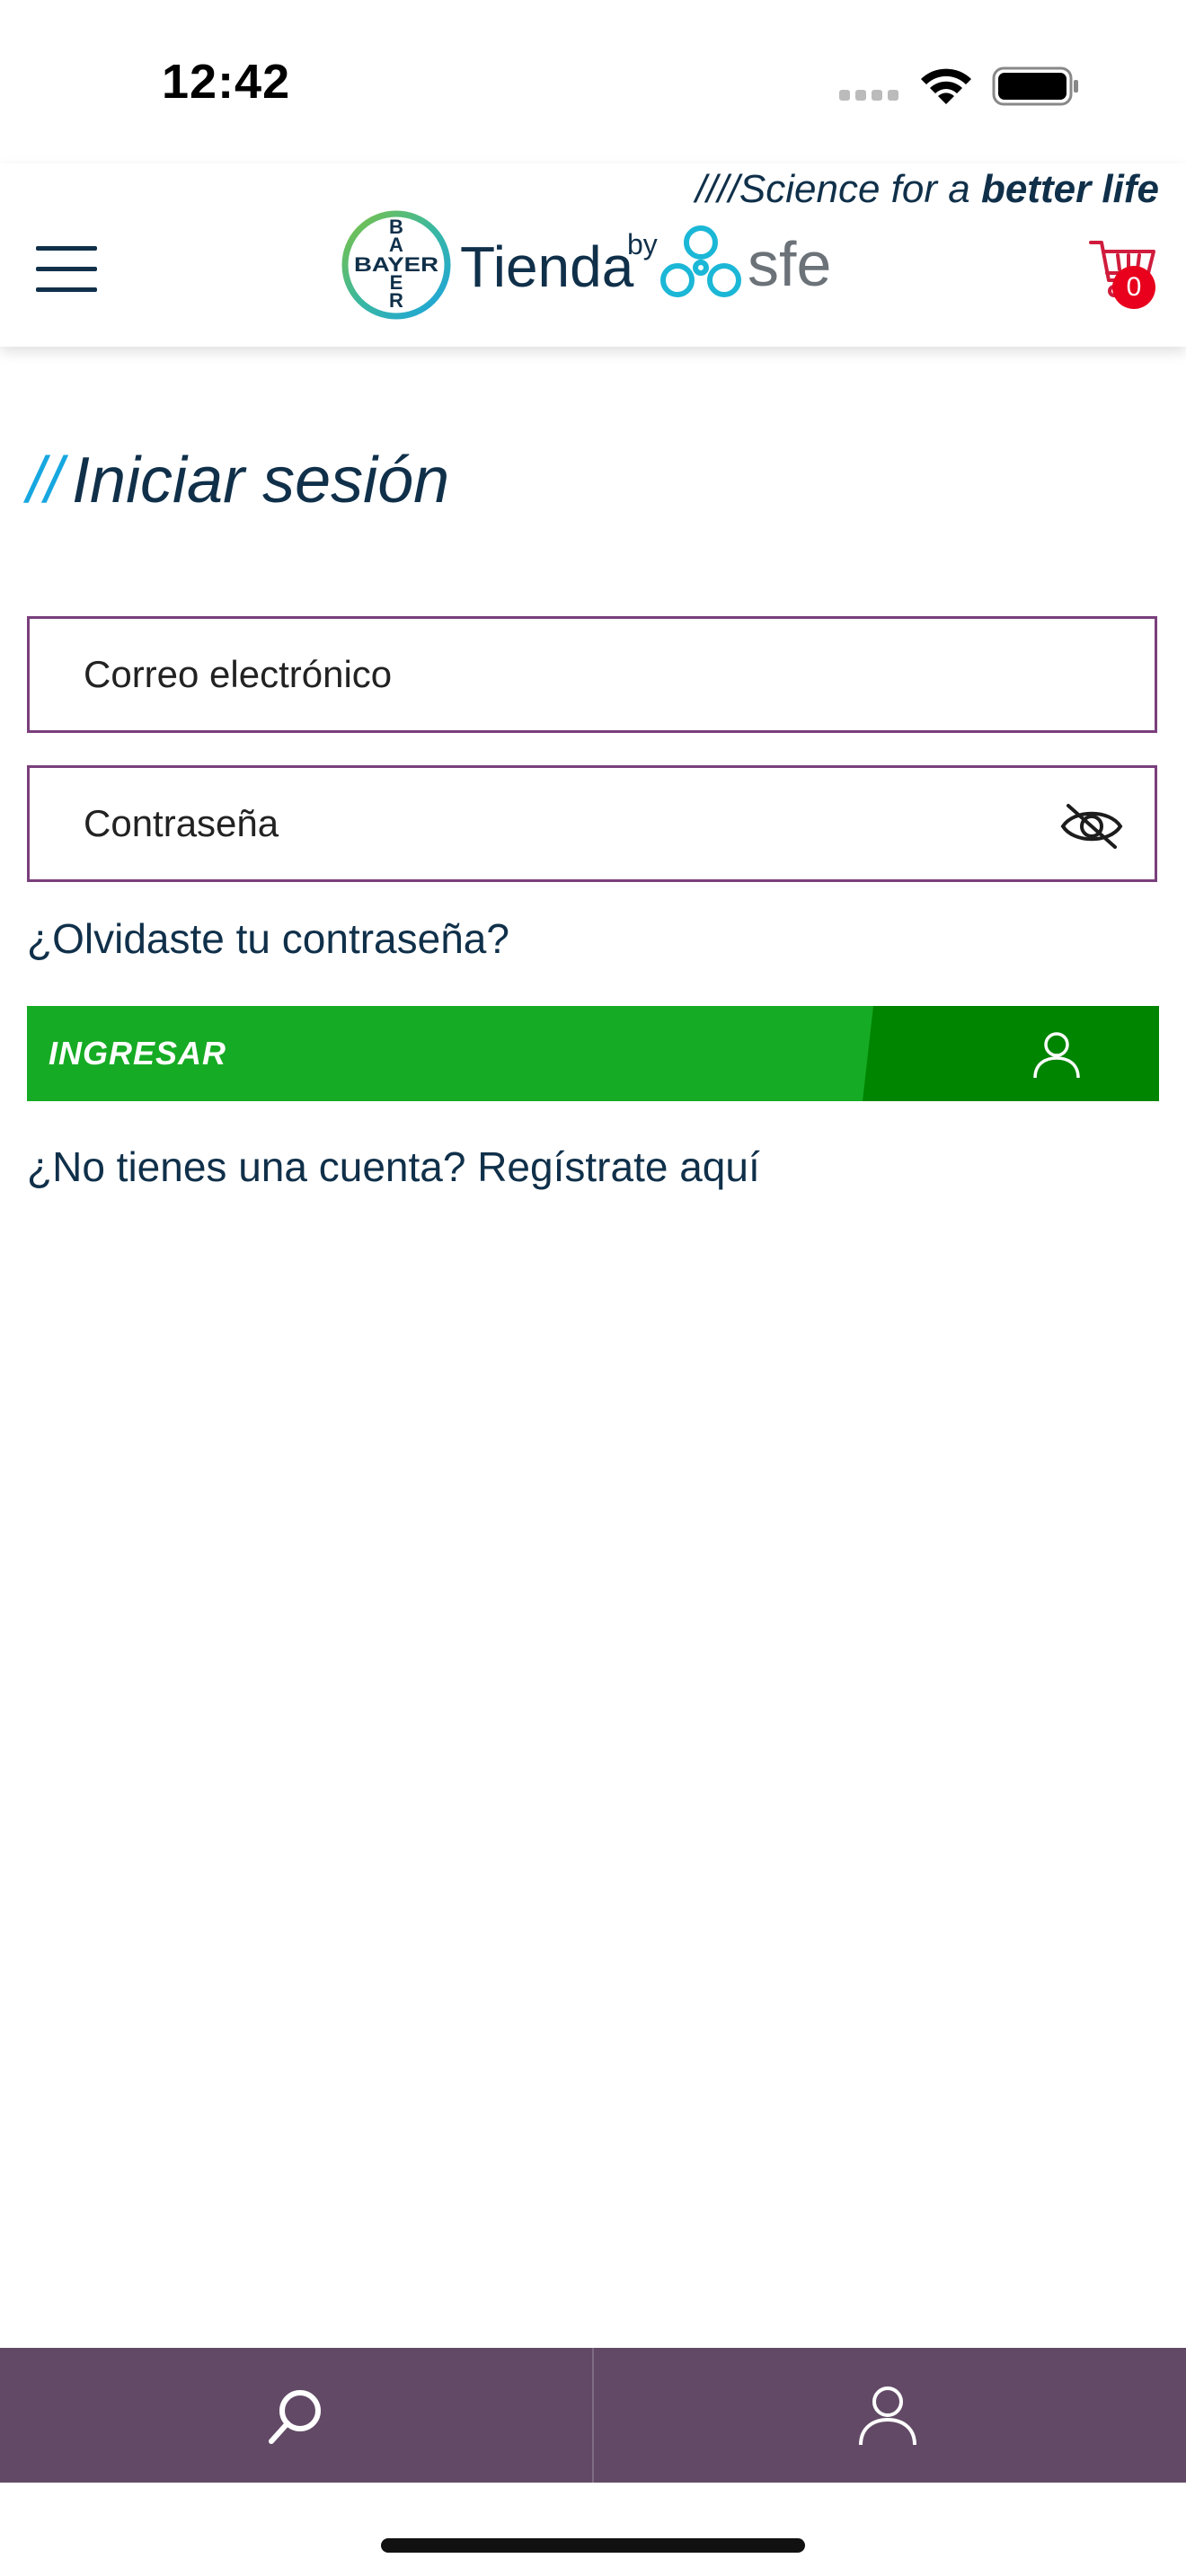 This screenshot has width=1186, height=2576. I want to click on wifi-icon, so click(946, 86).